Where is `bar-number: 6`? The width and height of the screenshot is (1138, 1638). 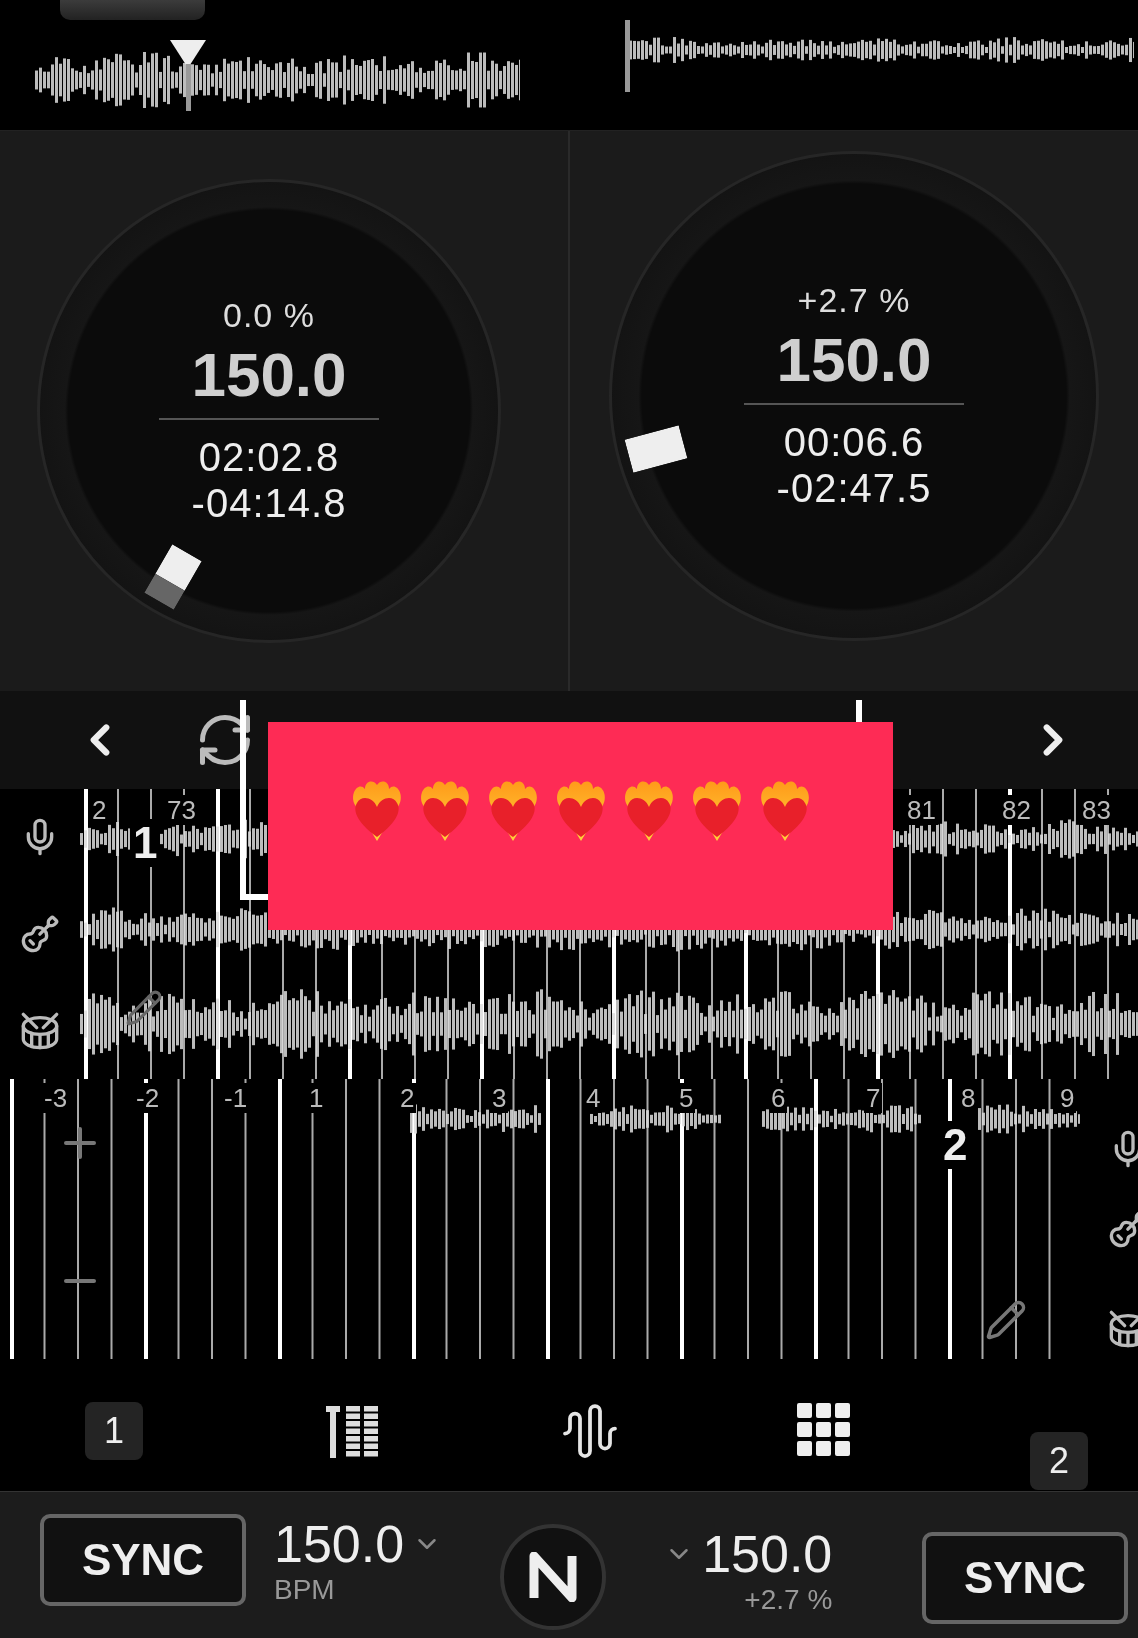 bar-number: 6 is located at coordinates (778, 1098).